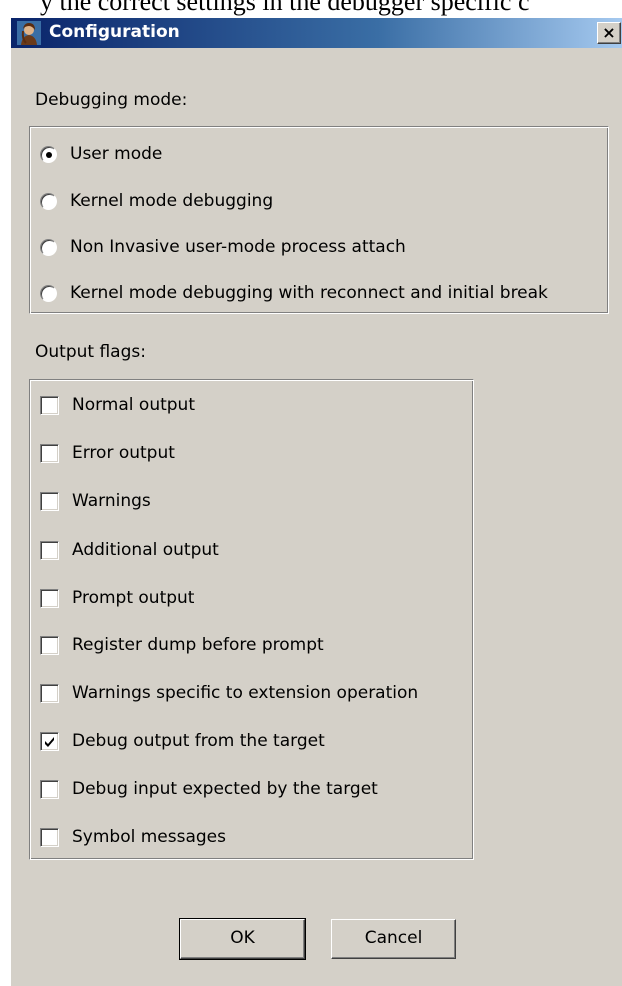 The height and width of the screenshot is (986, 622). I want to click on checkbox-additional-output: Additional output, so click(129, 550).